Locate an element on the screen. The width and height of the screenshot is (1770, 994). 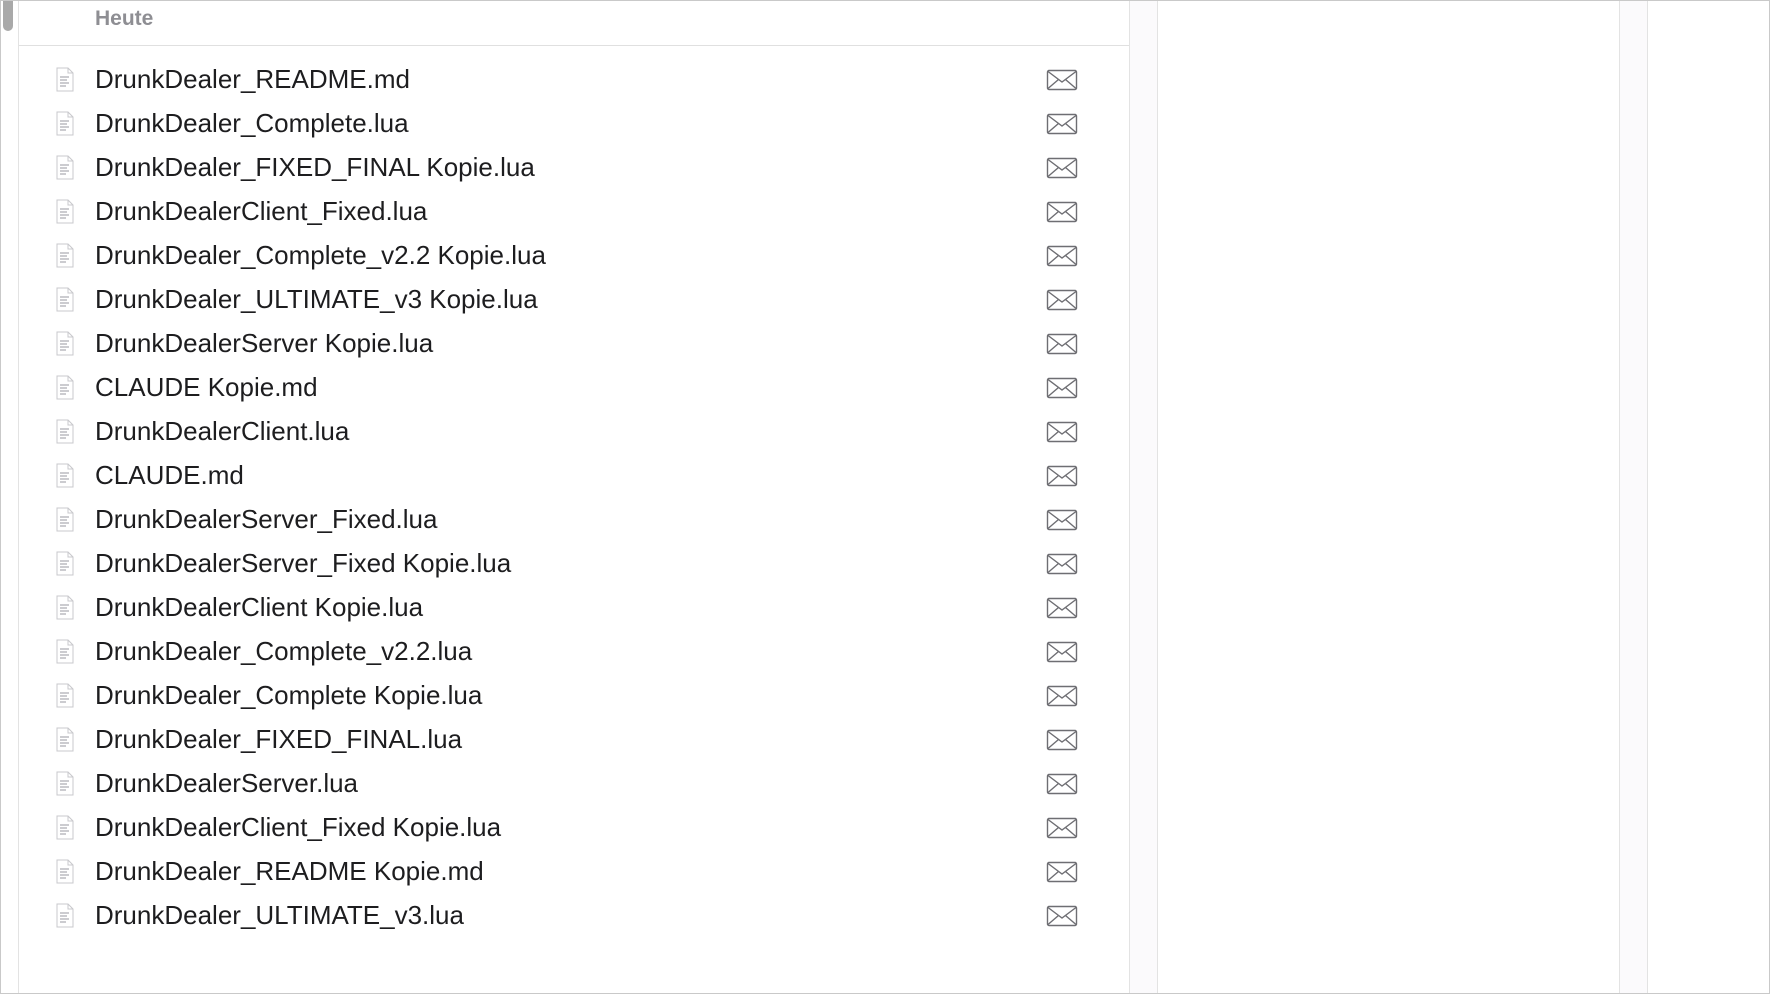
file-row: DrunkDealerClient Kopie.lua is located at coordinates (574, 609).